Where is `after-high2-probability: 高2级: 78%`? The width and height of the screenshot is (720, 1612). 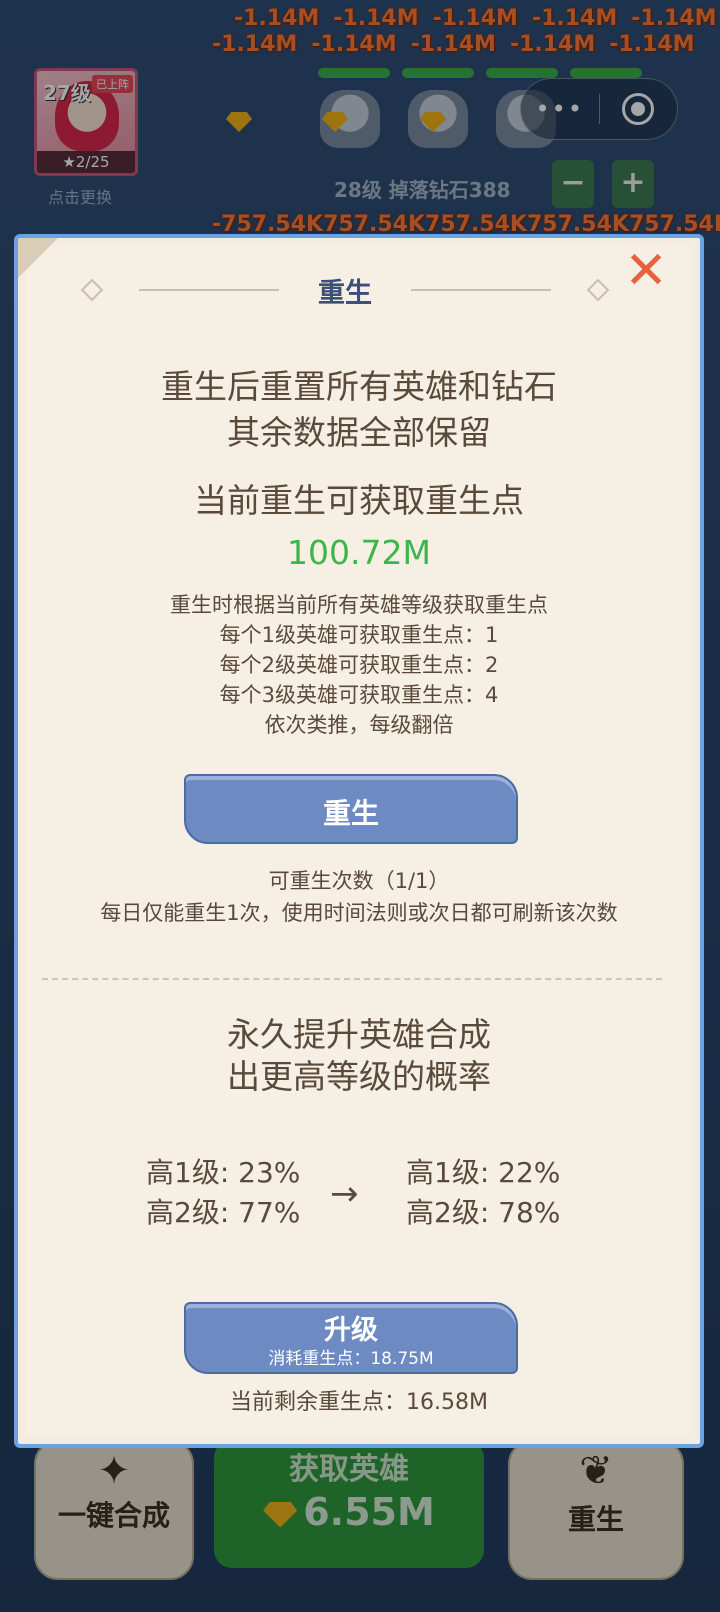 after-high2-probability: 高2级: 78% is located at coordinates (483, 1212).